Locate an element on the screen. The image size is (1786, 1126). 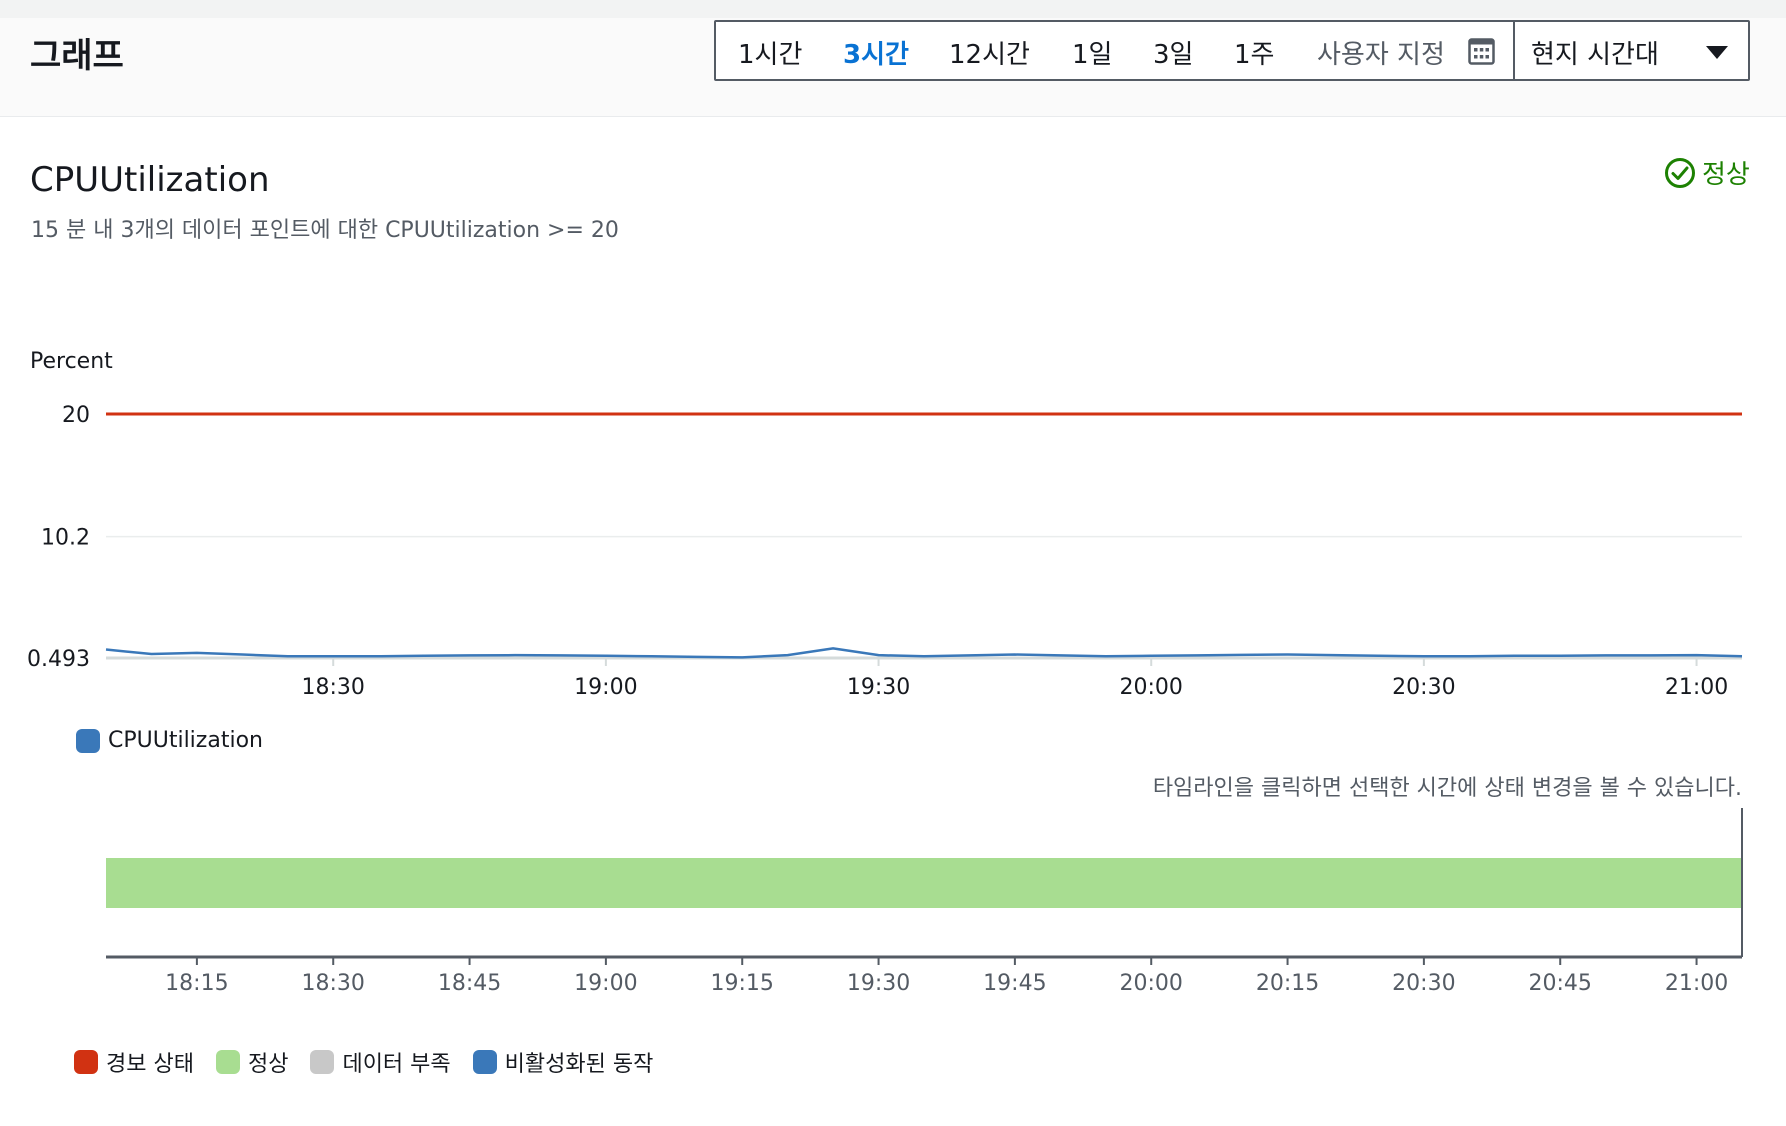
top-strip is located at coordinates (893, 9).